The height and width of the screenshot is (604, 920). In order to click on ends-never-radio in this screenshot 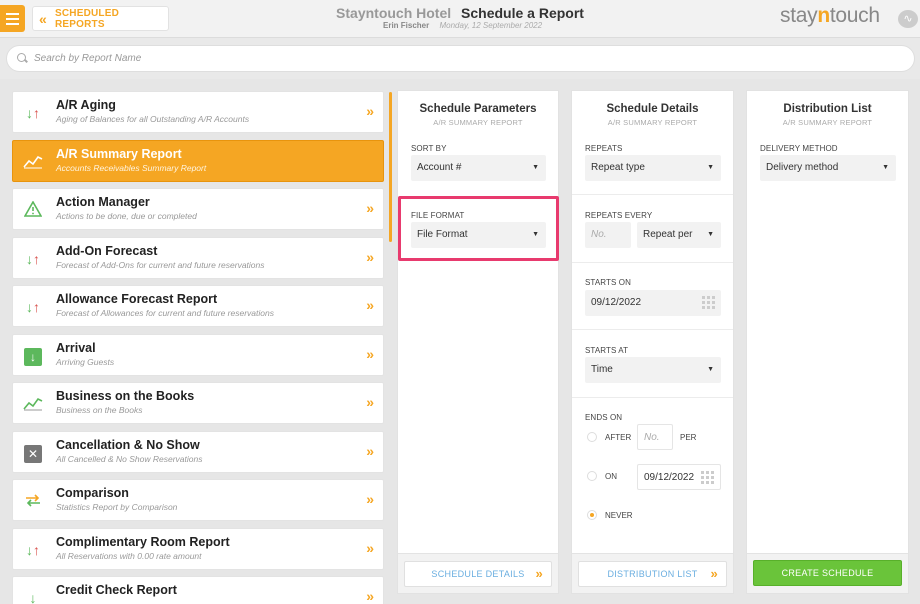, I will do `click(592, 515)`.